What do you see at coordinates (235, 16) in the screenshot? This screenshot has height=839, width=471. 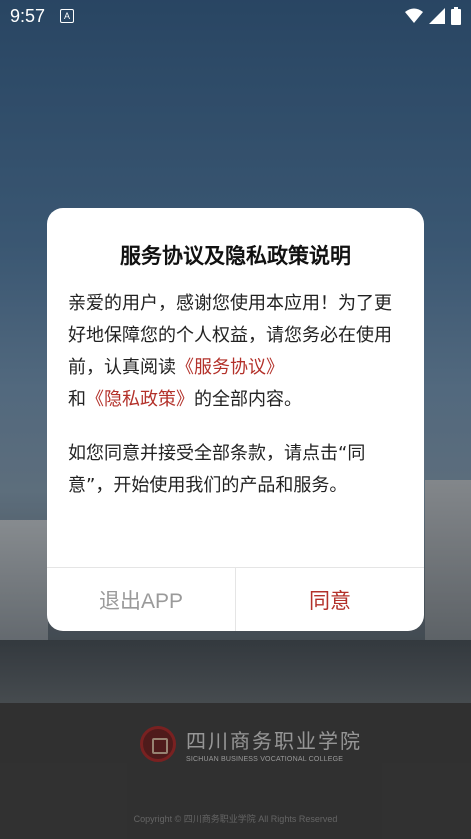 I see `status-bar: 9:57 A` at bounding box center [235, 16].